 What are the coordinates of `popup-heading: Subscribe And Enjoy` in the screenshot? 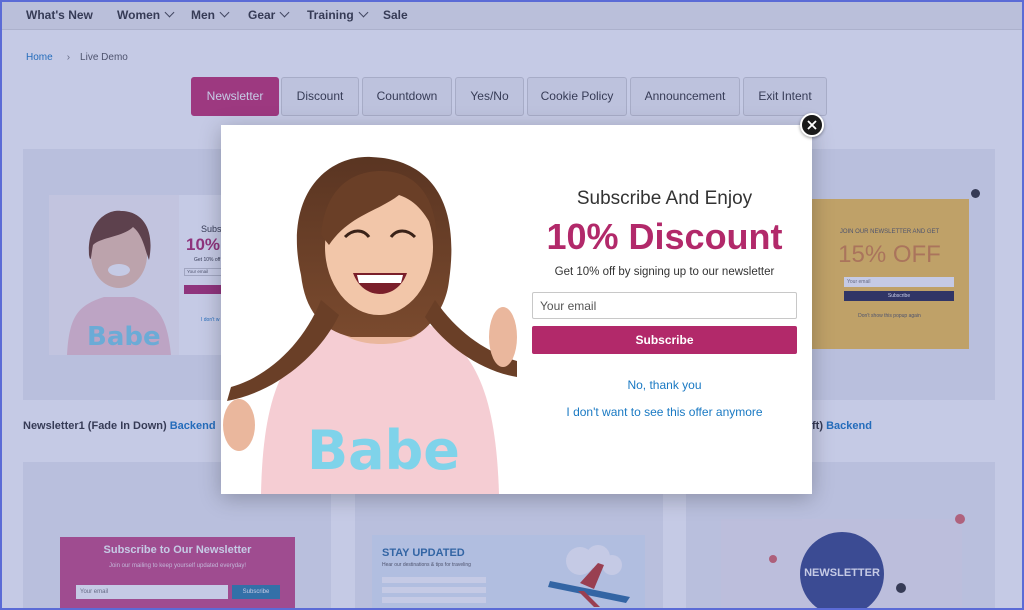 It's located at (664, 198).